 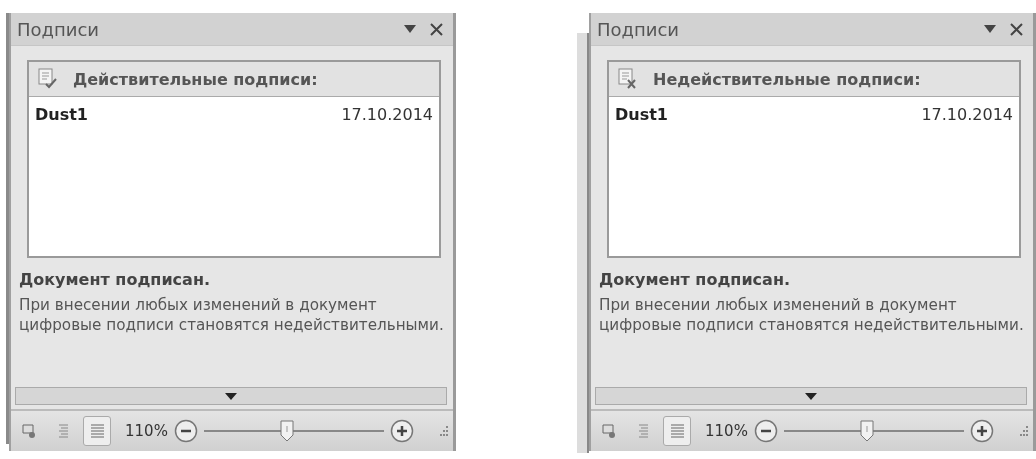 I want to click on list-heading: Действительные подписи:, so click(x=195, y=79).